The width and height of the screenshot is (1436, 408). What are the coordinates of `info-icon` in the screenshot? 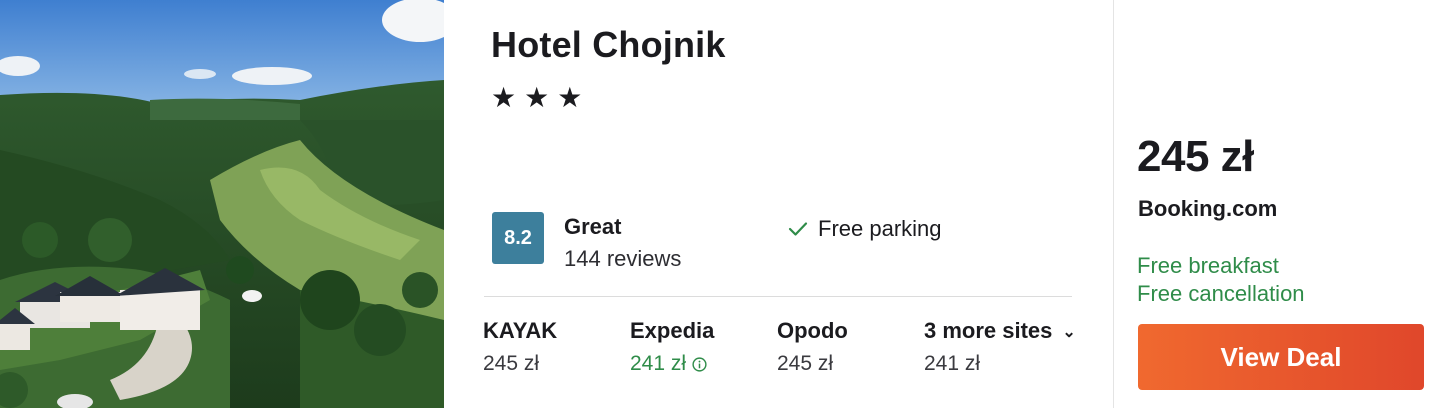 It's located at (699, 364).